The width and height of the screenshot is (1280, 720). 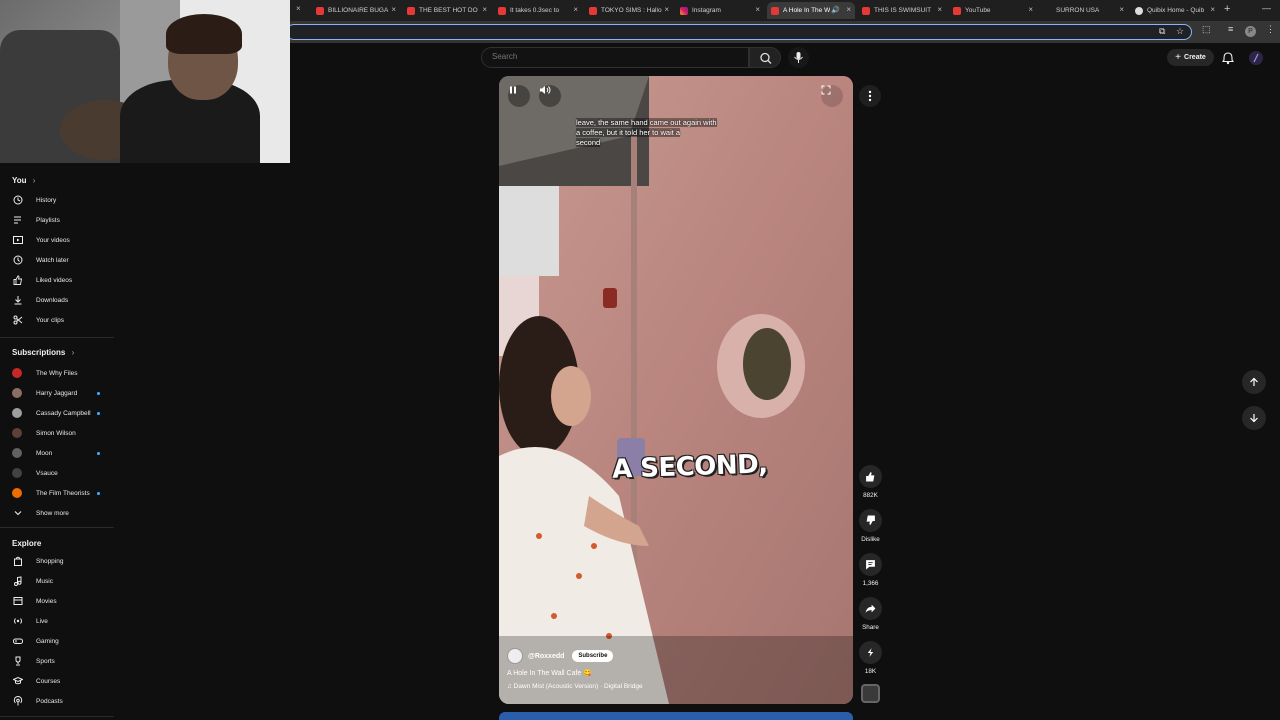 I want to click on sidebar-item-label: Courses, so click(x=48, y=681).